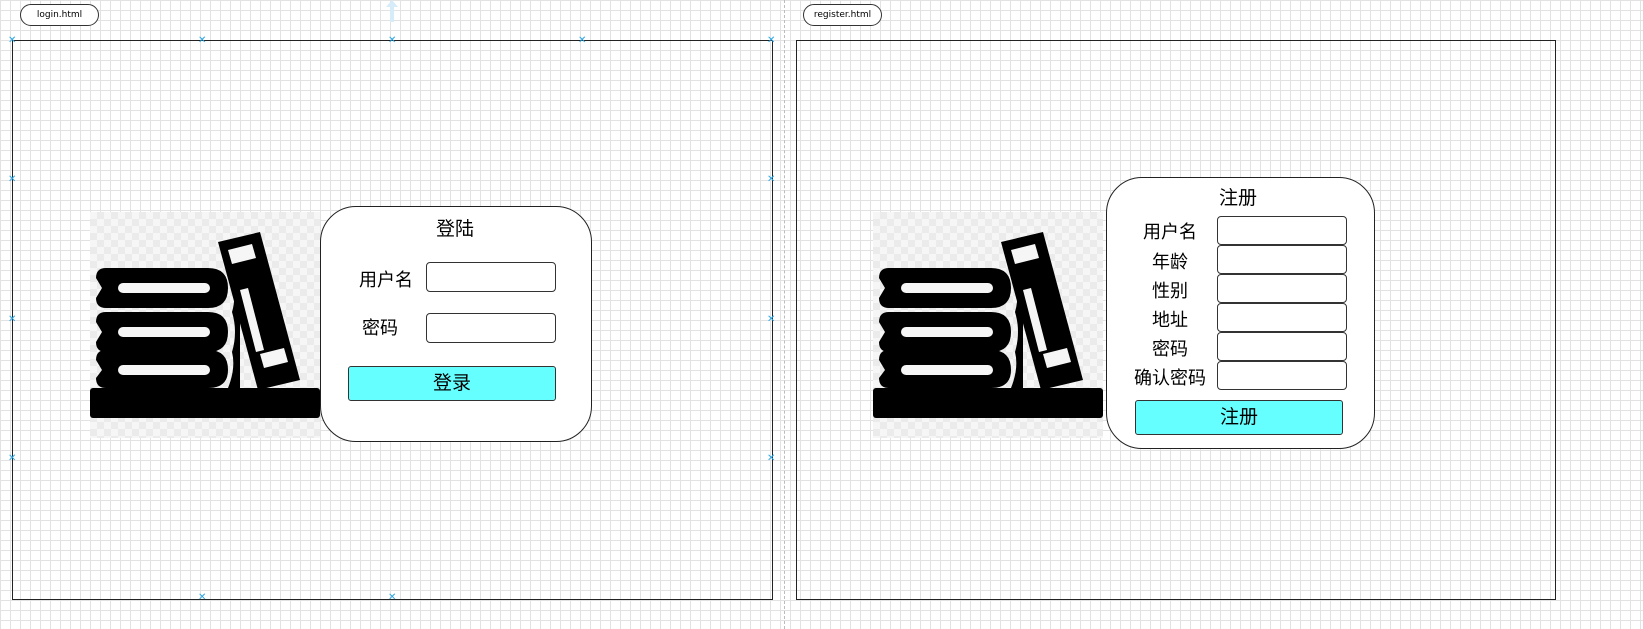 Image resolution: width=1643 pixels, height=629 pixels. What do you see at coordinates (1282, 375) in the screenshot?
I see `register-confirm-password-input` at bounding box center [1282, 375].